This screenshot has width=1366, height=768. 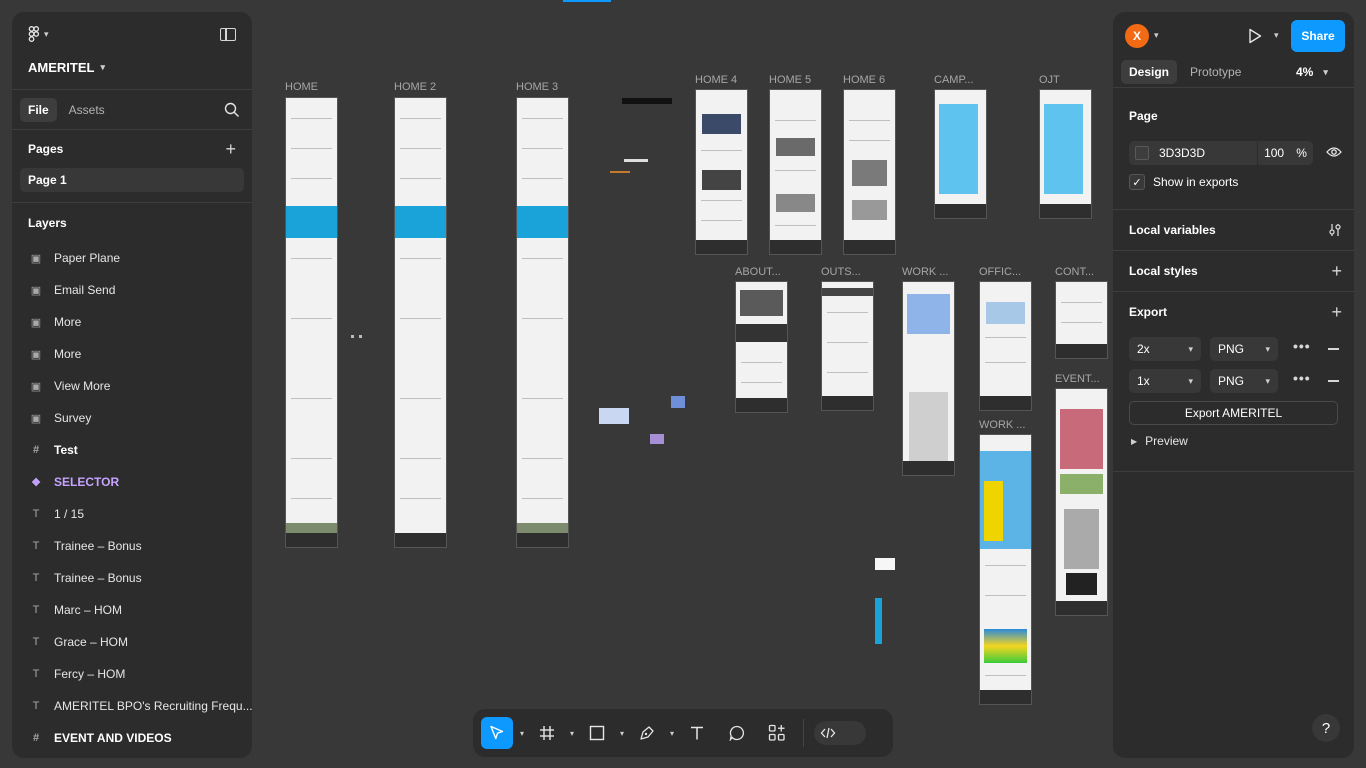 I want to click on frame-cont, so click(x=1081, y=320).